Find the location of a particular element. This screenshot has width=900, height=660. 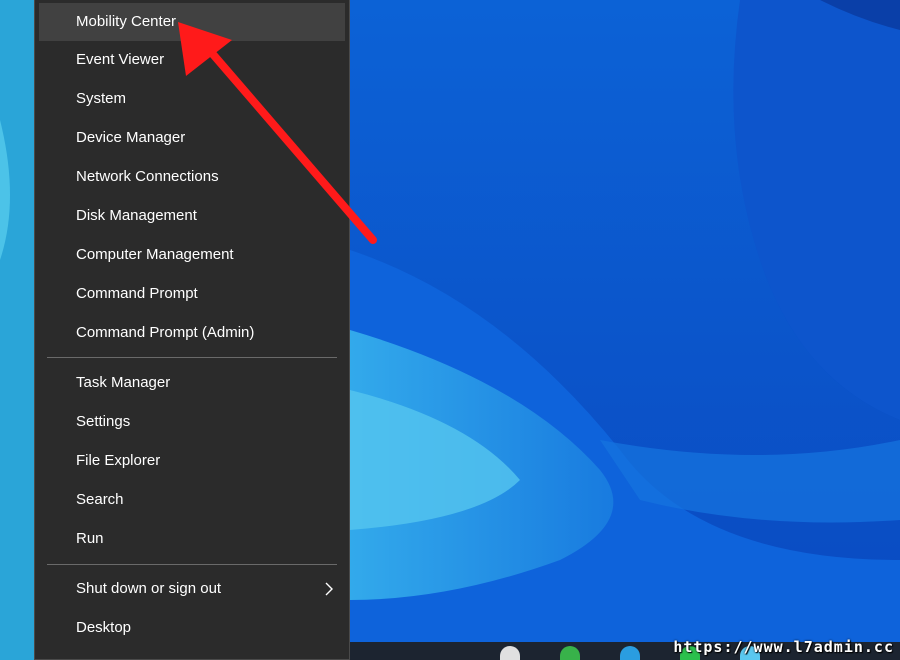

menu-item-task-manager: Task Manager is located at coordinates (192, 383).